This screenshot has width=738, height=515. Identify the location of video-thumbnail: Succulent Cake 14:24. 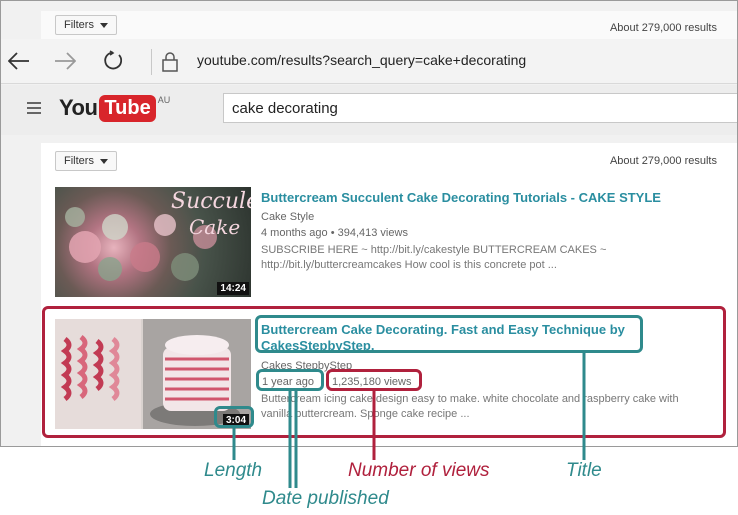
(153, 242).